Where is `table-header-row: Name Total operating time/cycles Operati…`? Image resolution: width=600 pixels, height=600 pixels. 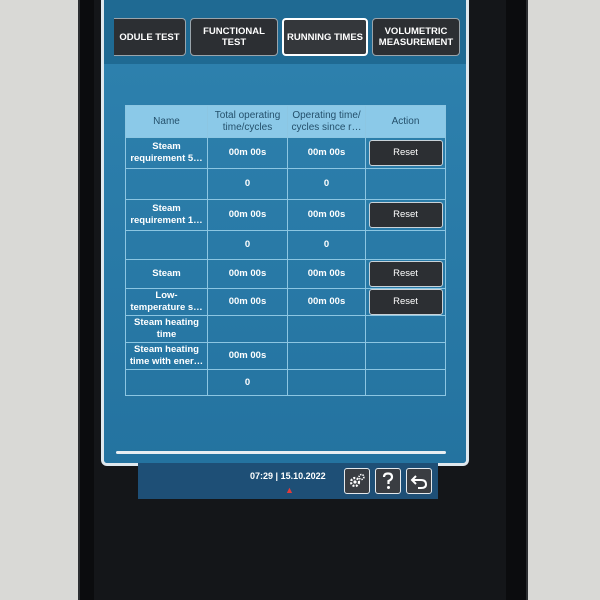 table-header-row: Name Total operating time/cycles Operati… is located at coordinates (285, 121).